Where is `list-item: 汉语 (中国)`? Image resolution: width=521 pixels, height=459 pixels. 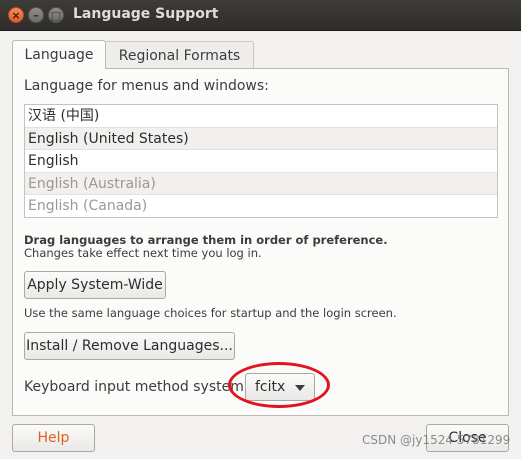 list-item: 汉语 (中国) is located at coordinates (261, 116).